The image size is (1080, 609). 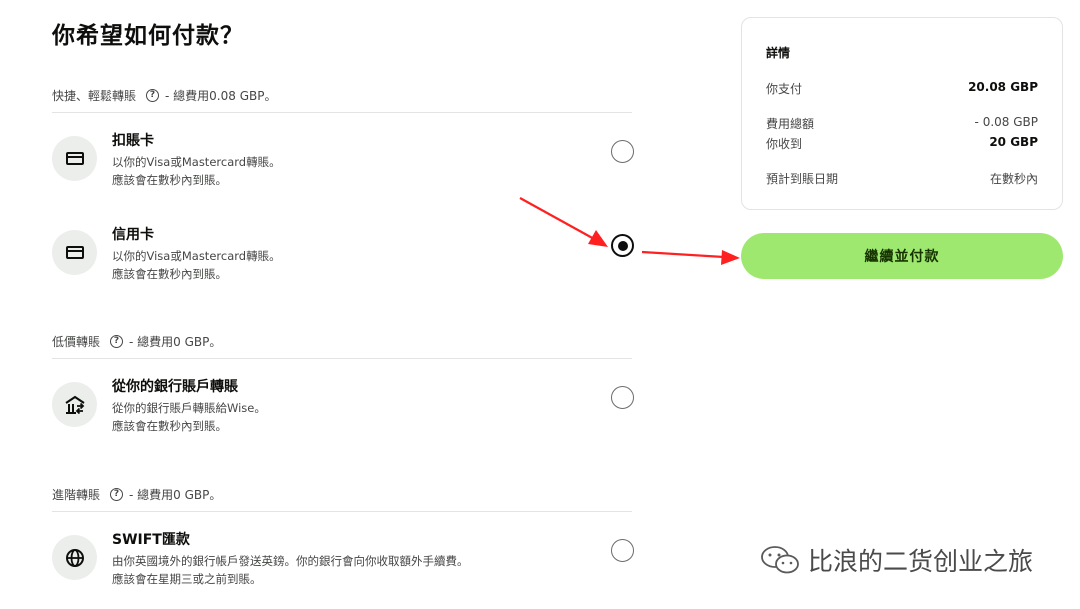 What do you see at coordinates (690, 257) in the screenshot?
I see `arrow-to-continue-icon` at bounding box center [690, 257].